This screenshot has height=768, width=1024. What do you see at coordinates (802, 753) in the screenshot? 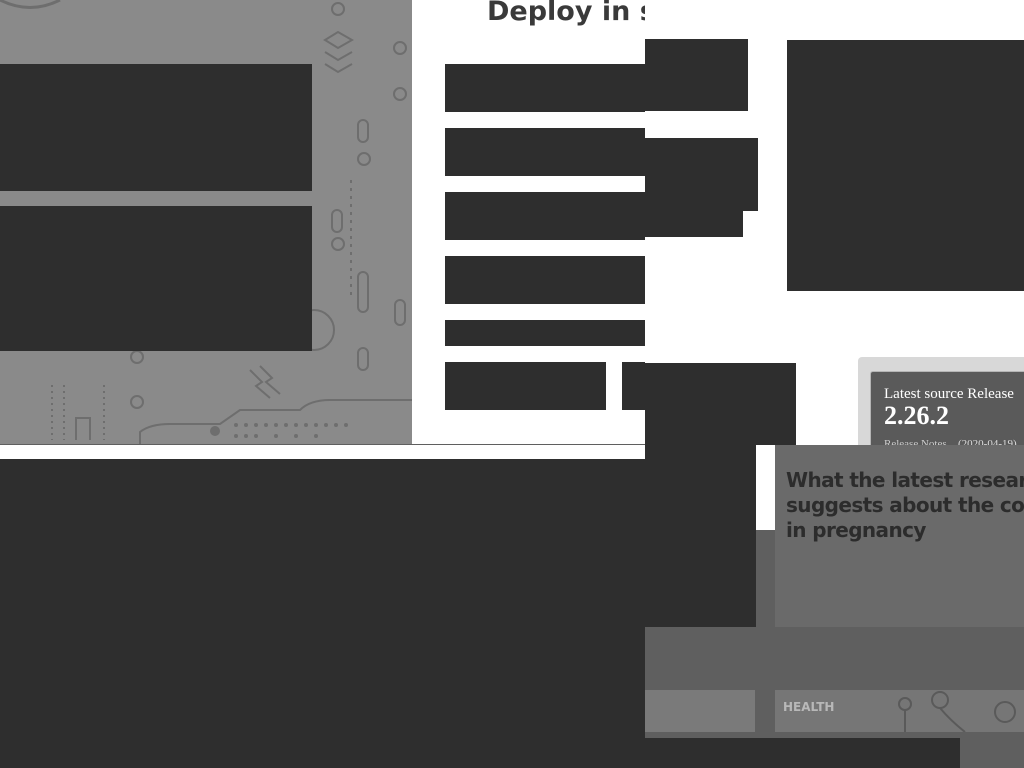
I see `bottom-bar-block` at bounding box center [802, 753].